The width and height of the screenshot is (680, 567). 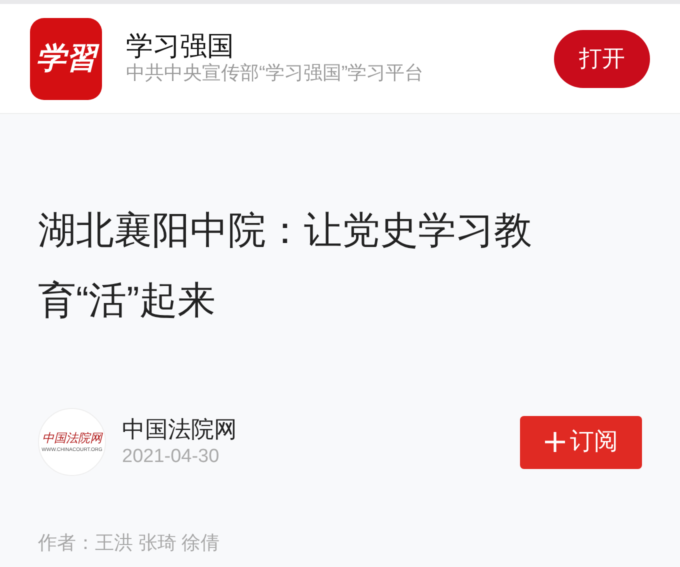 What do you see at coordinates (602, 59) in the screenshot?
I see `open-button: 打开` at bounding box center [602, 59].